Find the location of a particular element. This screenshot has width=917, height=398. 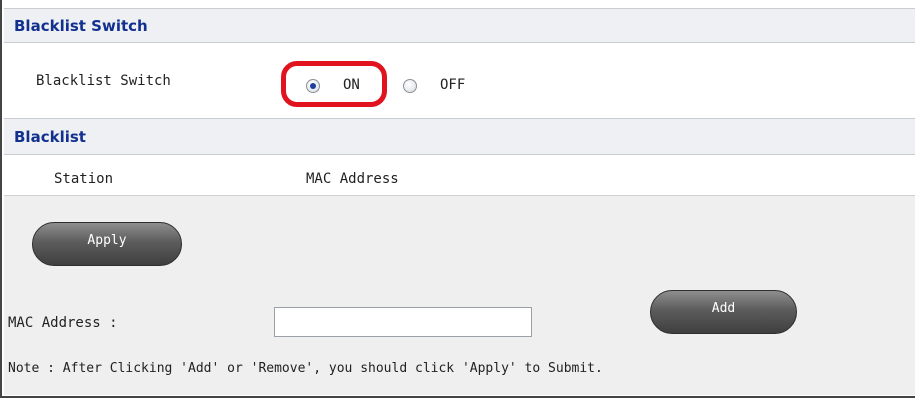

off-radio-button is located at coordinates (410, 86).